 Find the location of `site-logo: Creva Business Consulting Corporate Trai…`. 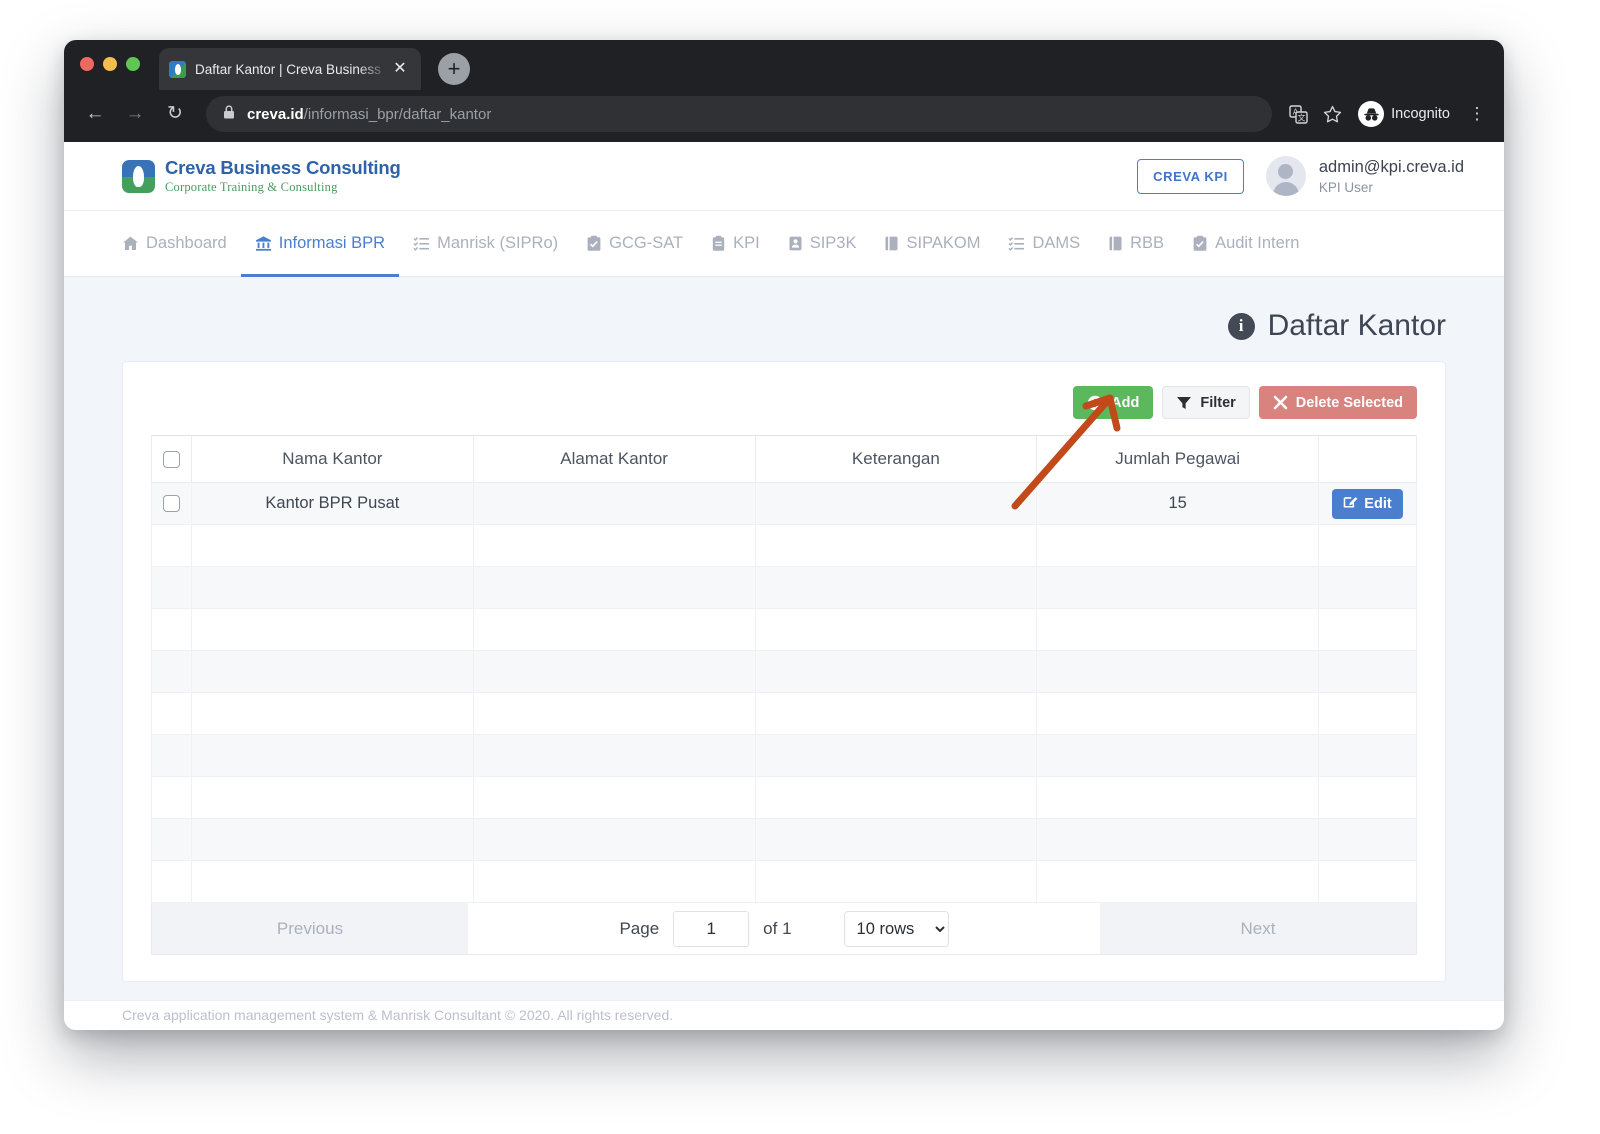

site-logo: Creva Business Consulting Corporate Trai… is located at coordinates (261, 176).